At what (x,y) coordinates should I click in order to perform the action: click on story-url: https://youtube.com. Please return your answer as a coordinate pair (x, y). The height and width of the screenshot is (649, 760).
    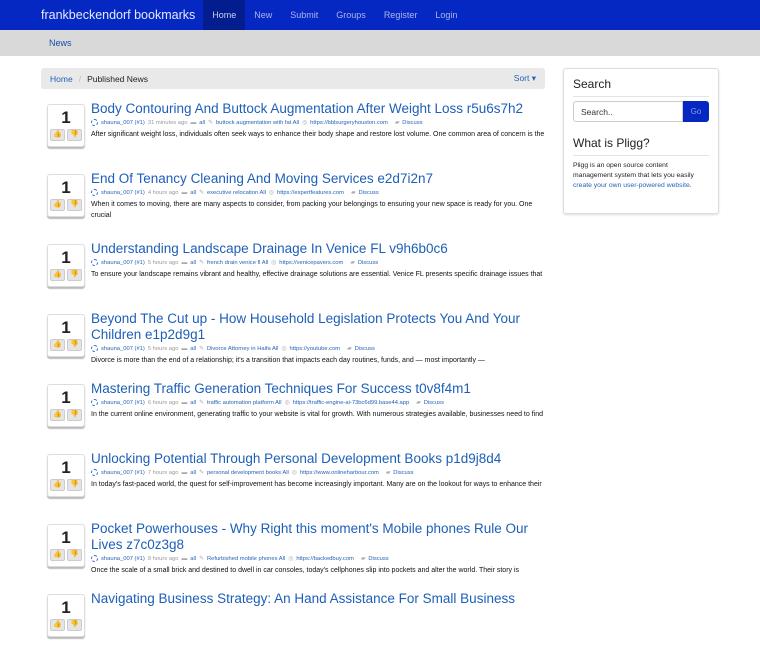
    Looking at the image, I should click on (315, 349).